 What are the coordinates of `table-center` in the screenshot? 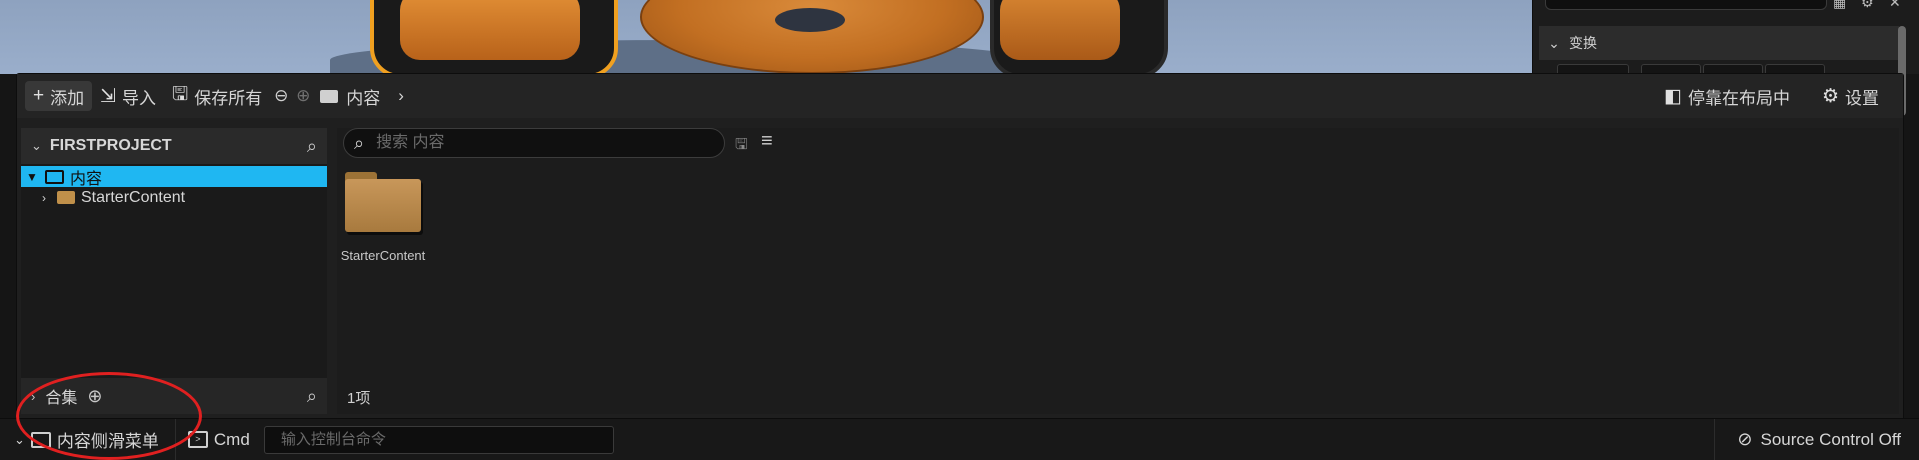 It's located at (810, 20).